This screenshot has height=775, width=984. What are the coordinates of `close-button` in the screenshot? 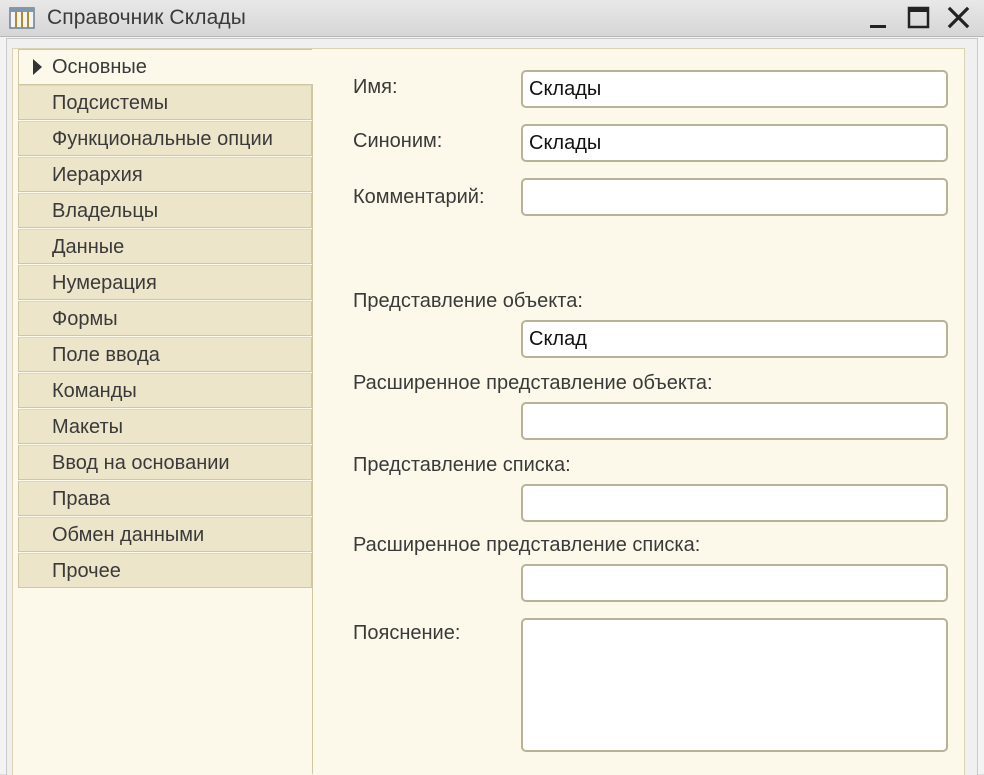 It's located at (959, 18).